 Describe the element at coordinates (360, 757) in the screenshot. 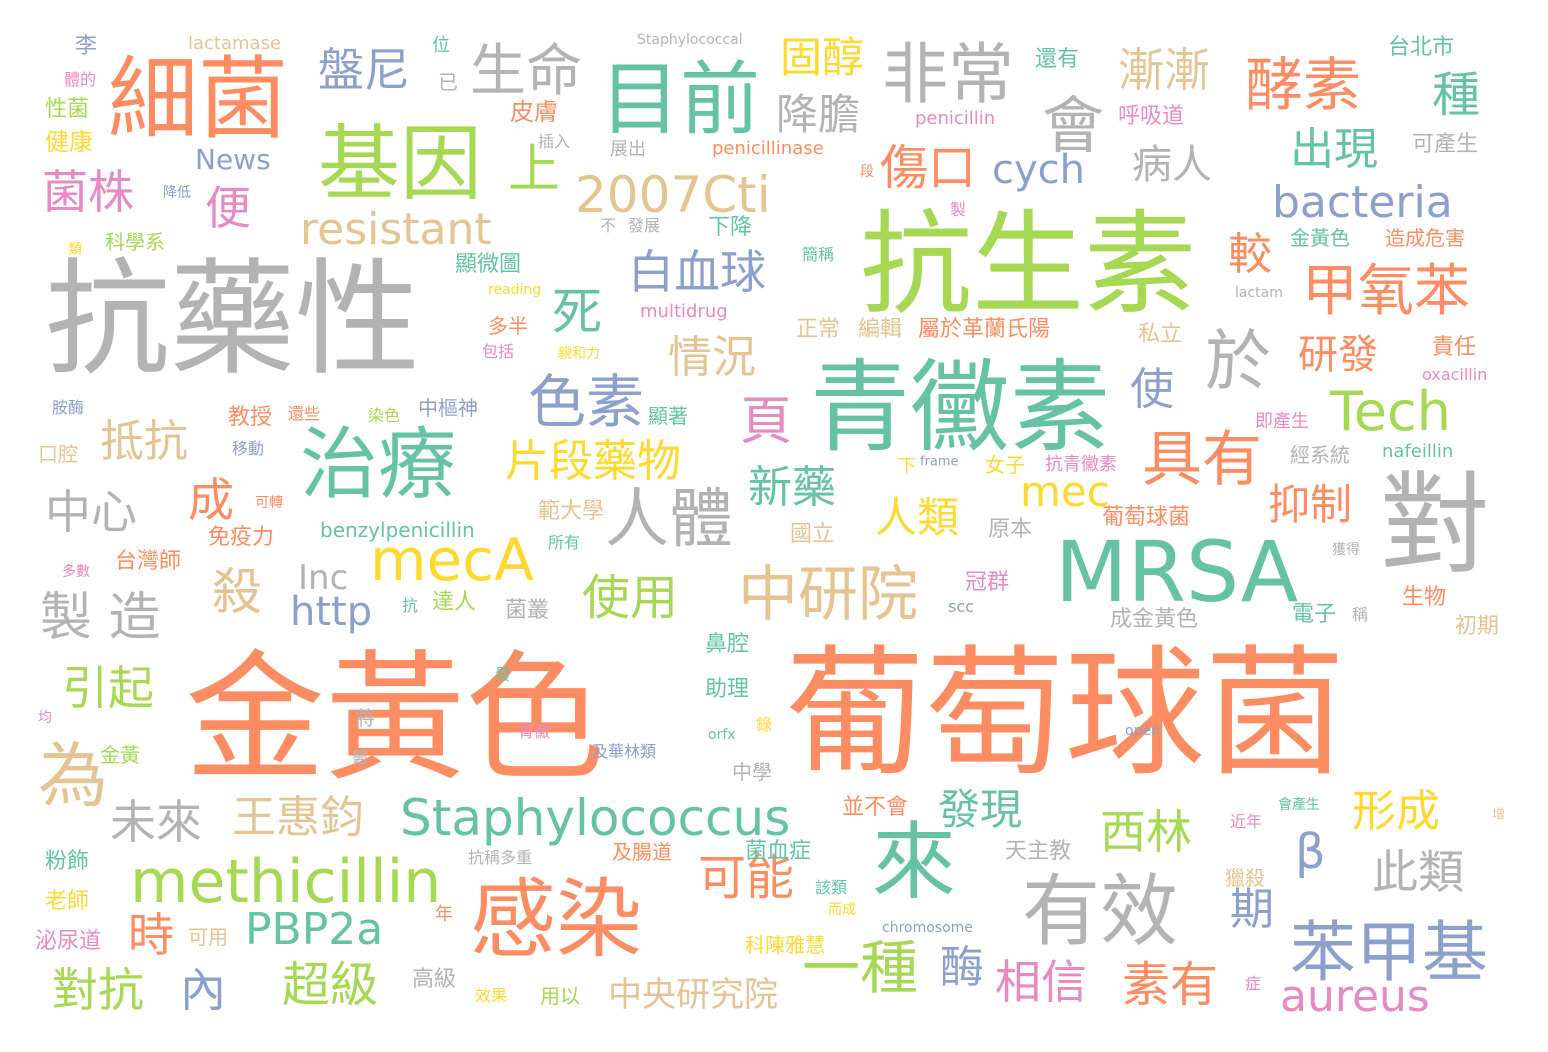

I see `word: 醫` at that location.